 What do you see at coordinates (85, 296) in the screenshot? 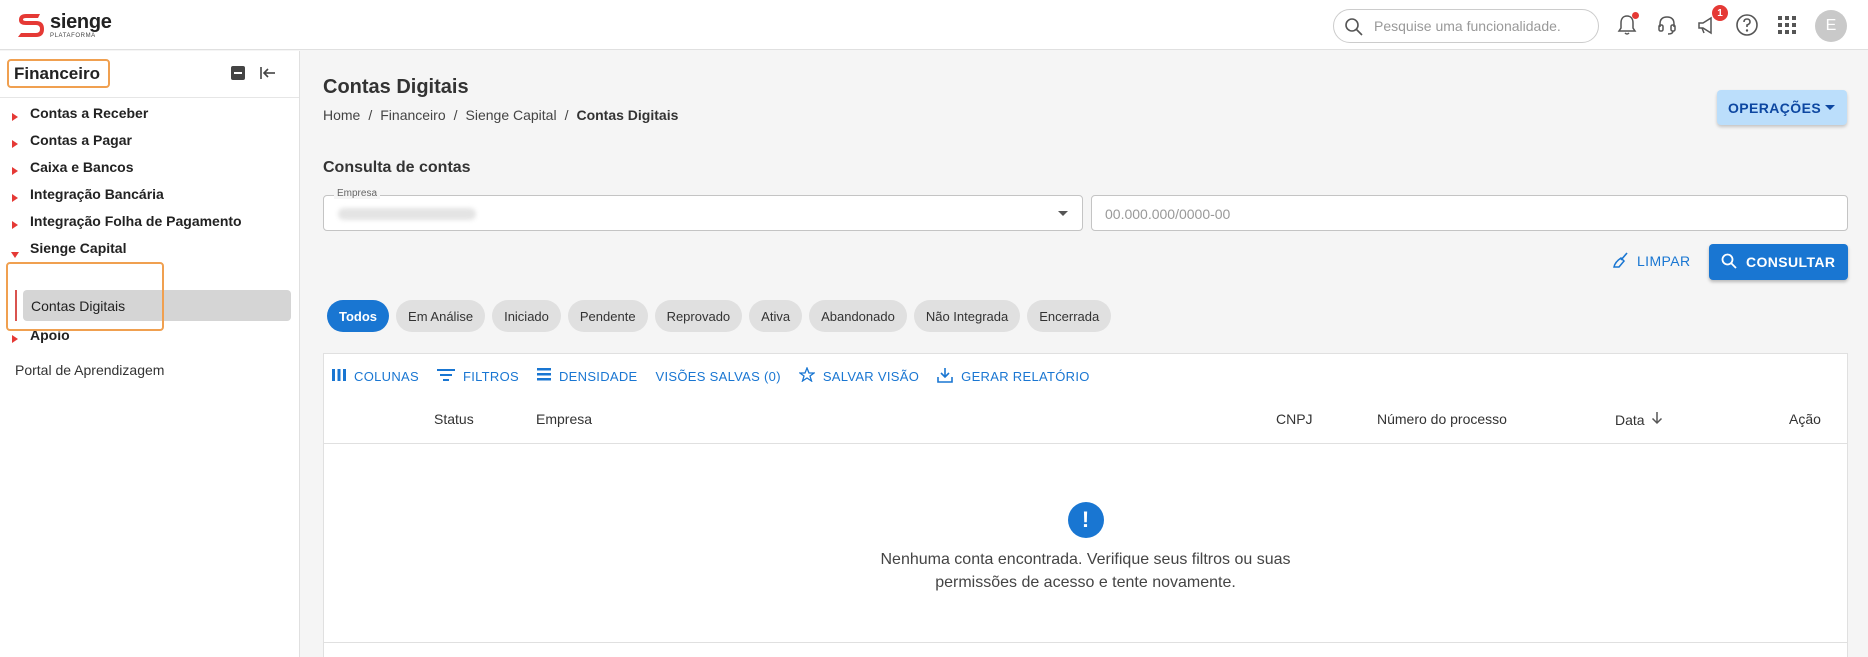
I see `highlight-box-menu` at bounding box center [85, 296].